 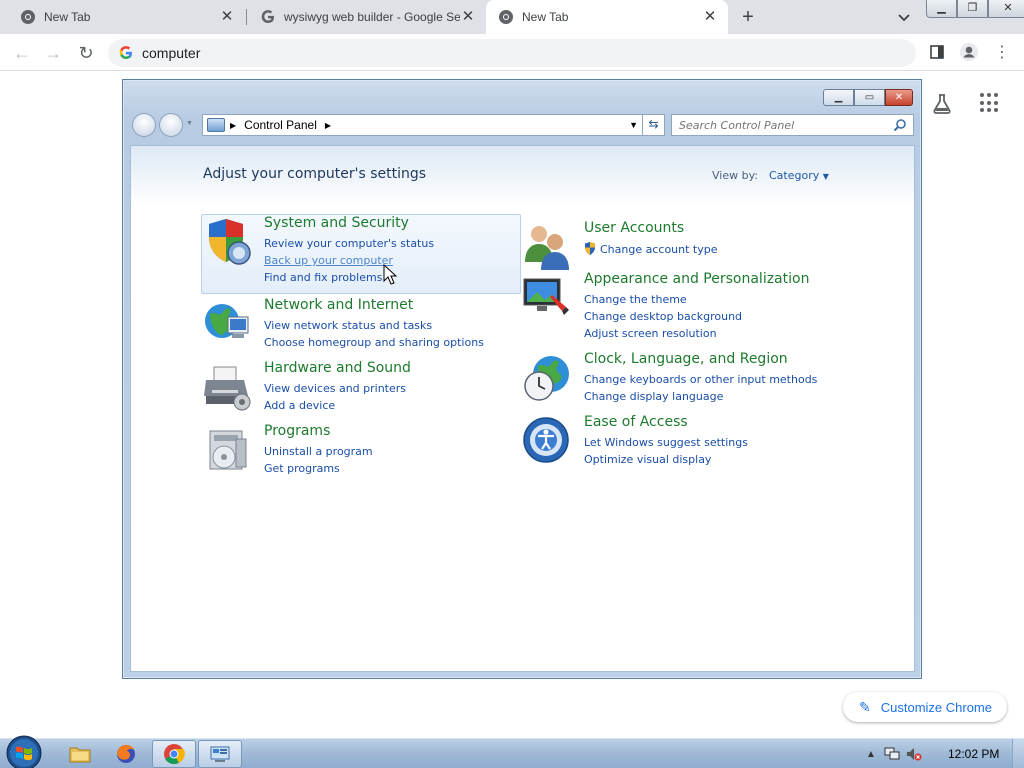 What do you see at coordinates (171, 53) in the screenshot?
I see `address-bar-text: computer` at bounding box center [171, 53].